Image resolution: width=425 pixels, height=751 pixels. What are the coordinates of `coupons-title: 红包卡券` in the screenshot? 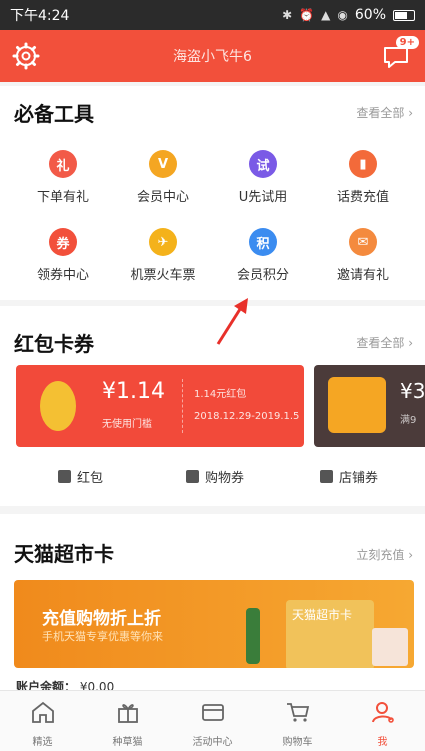 It's located at (54, 344).